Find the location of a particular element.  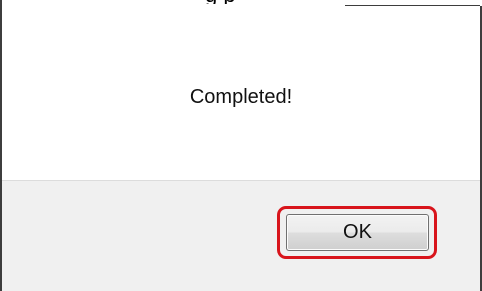

ok-button: OK is located at coordinates (357, 232).